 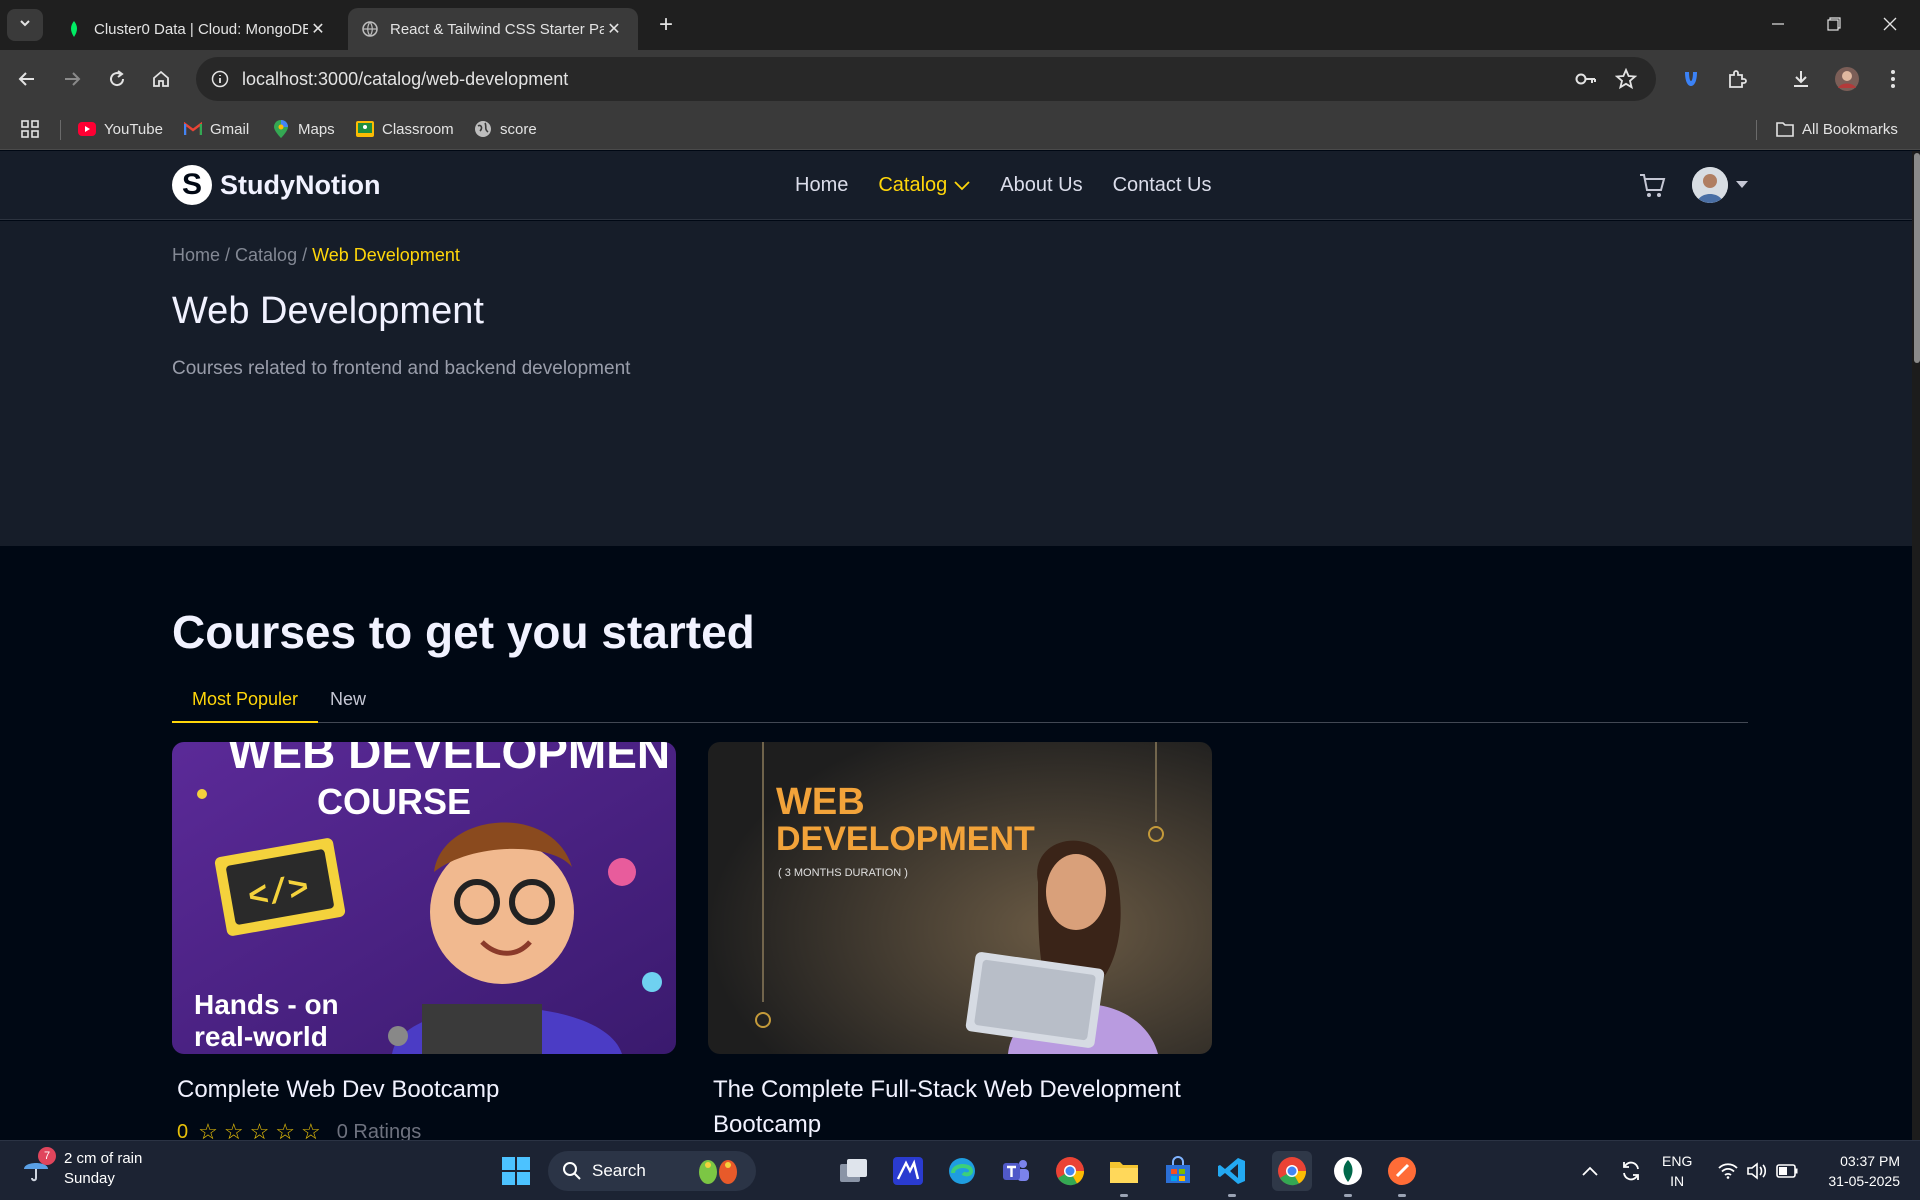 I want to click on site-info-icon, so click(x=220, y=79).